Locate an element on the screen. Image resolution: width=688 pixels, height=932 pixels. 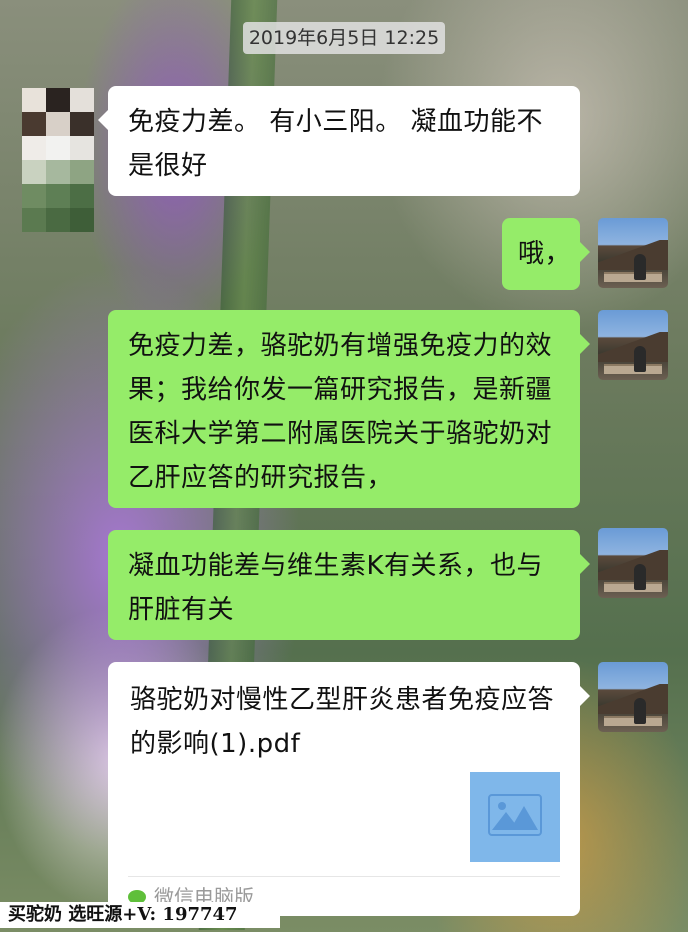
file-thumbnail-image-icon is located at coordinates (515, 817).